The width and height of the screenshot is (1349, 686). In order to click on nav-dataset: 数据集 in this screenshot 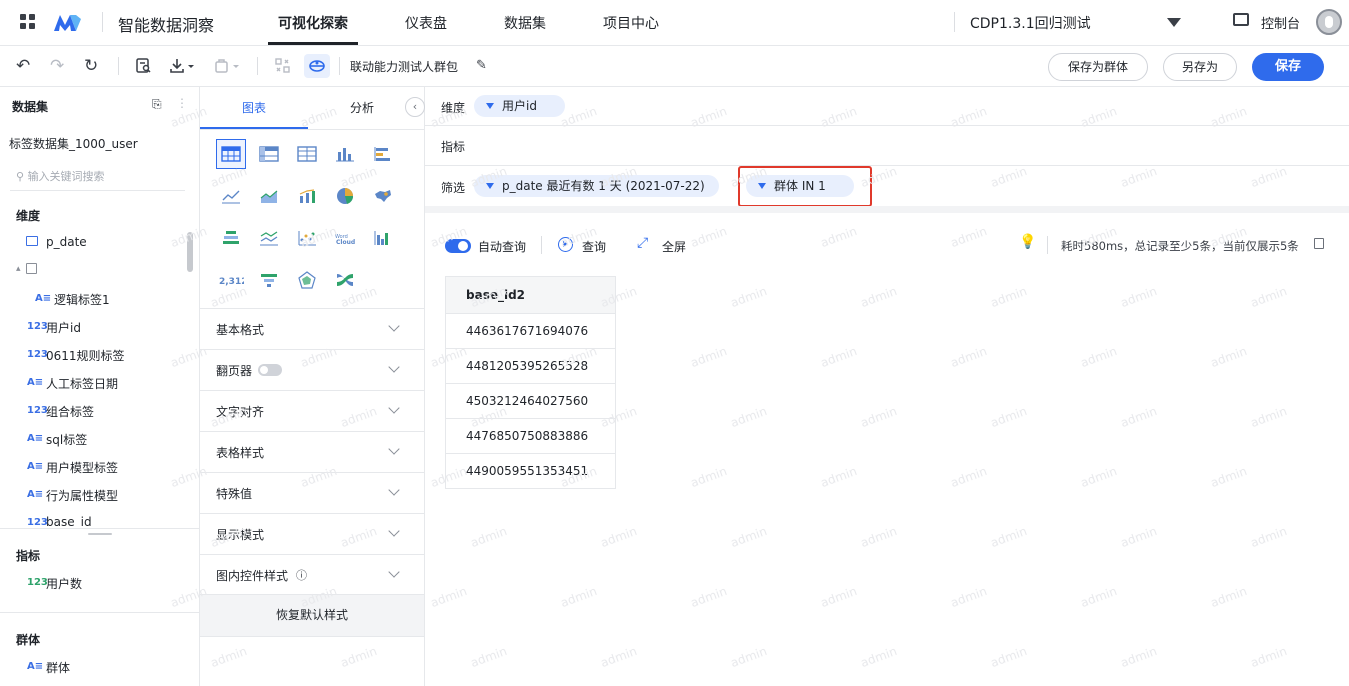, I will do `click(525, 23)`.